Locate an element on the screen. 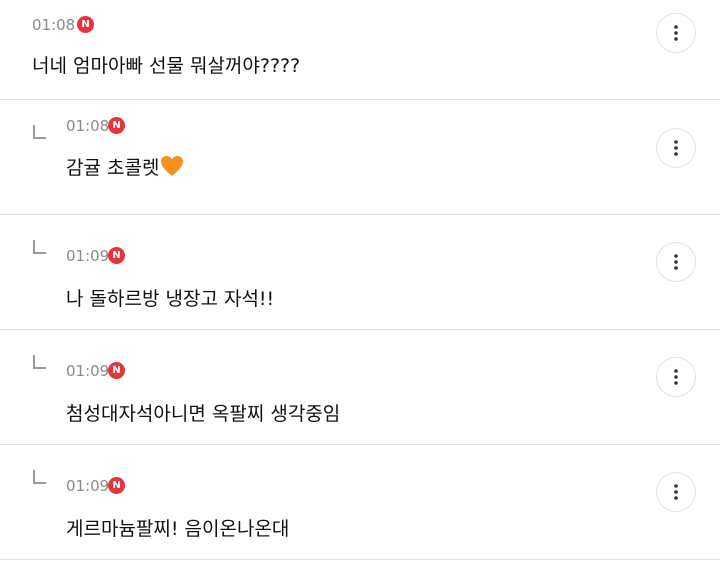 This screenshot has height=581, width=720. comment-text-body: 감귤 초콜렛 is located at coordinates (113, 168).